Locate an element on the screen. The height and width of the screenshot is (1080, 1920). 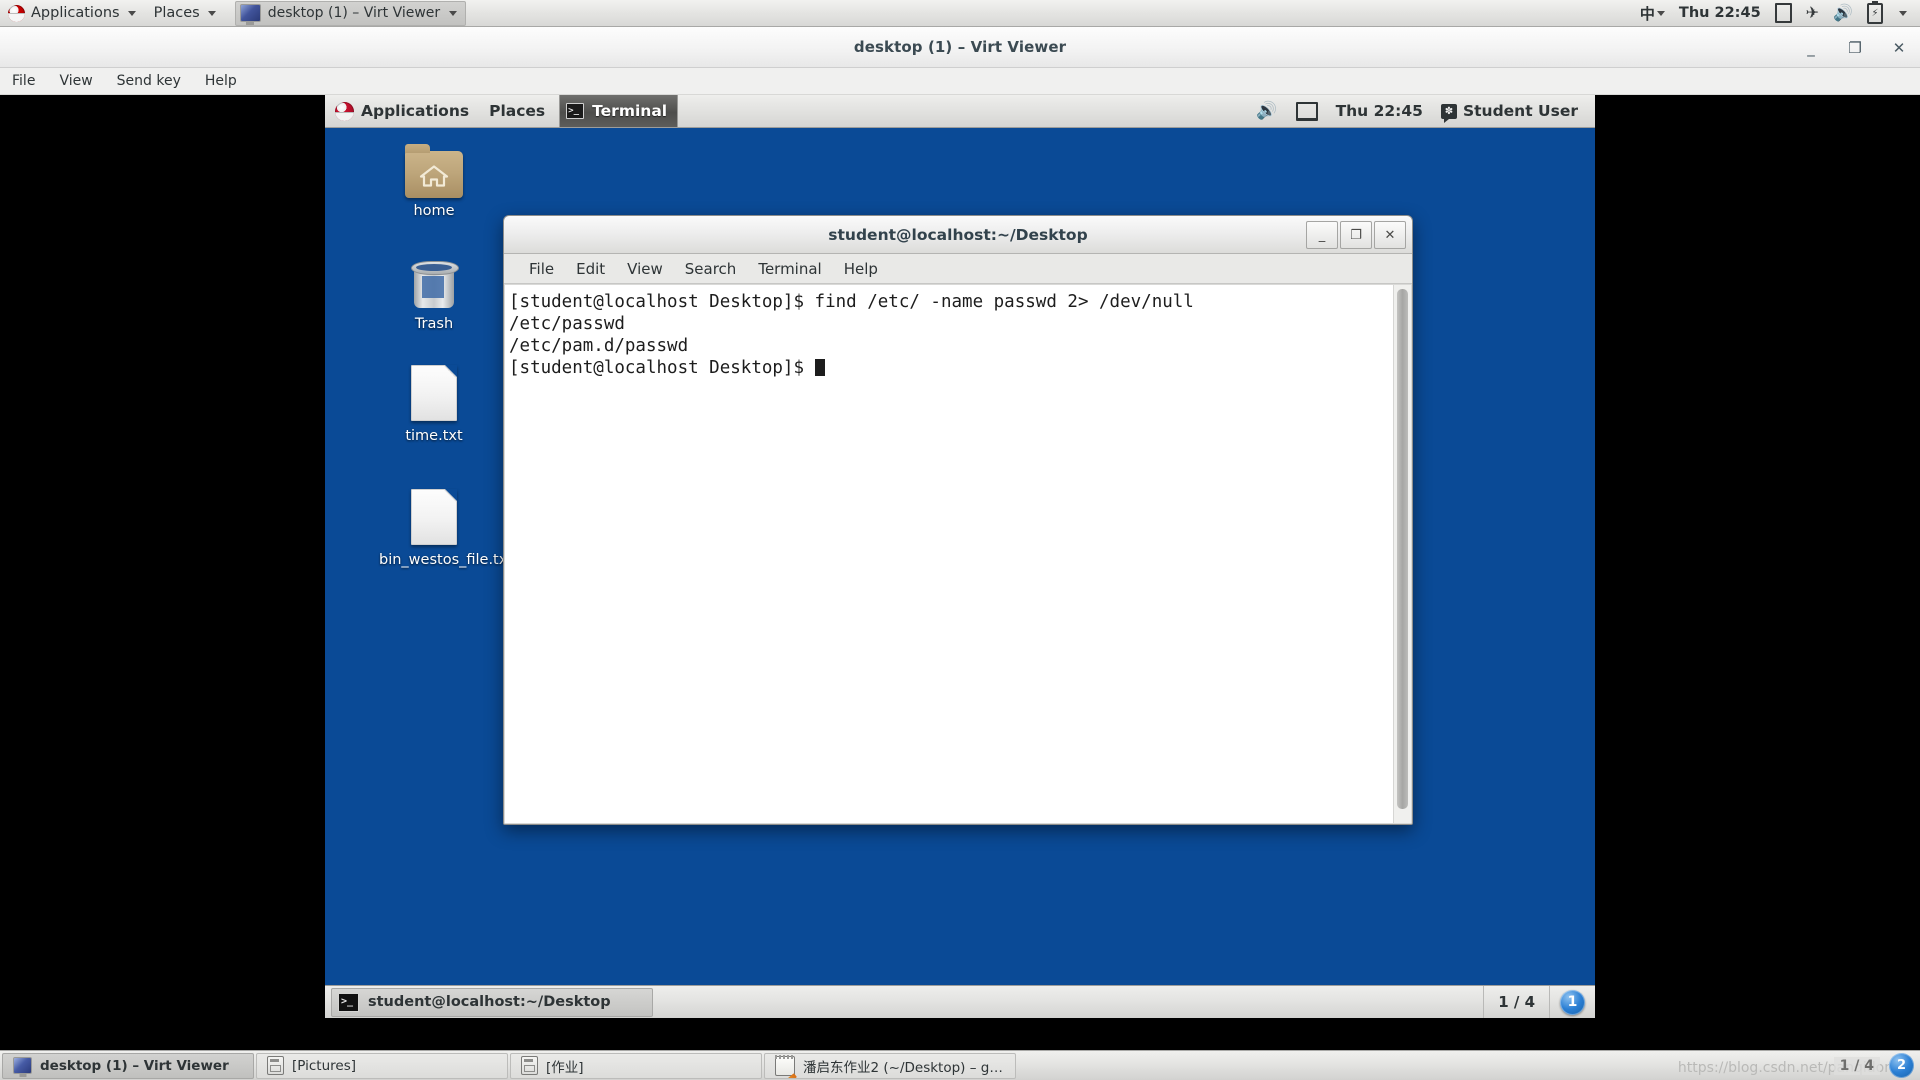
terminal-prompt: [student@localhost Desktop]$ is located at coordinates (662, 368).